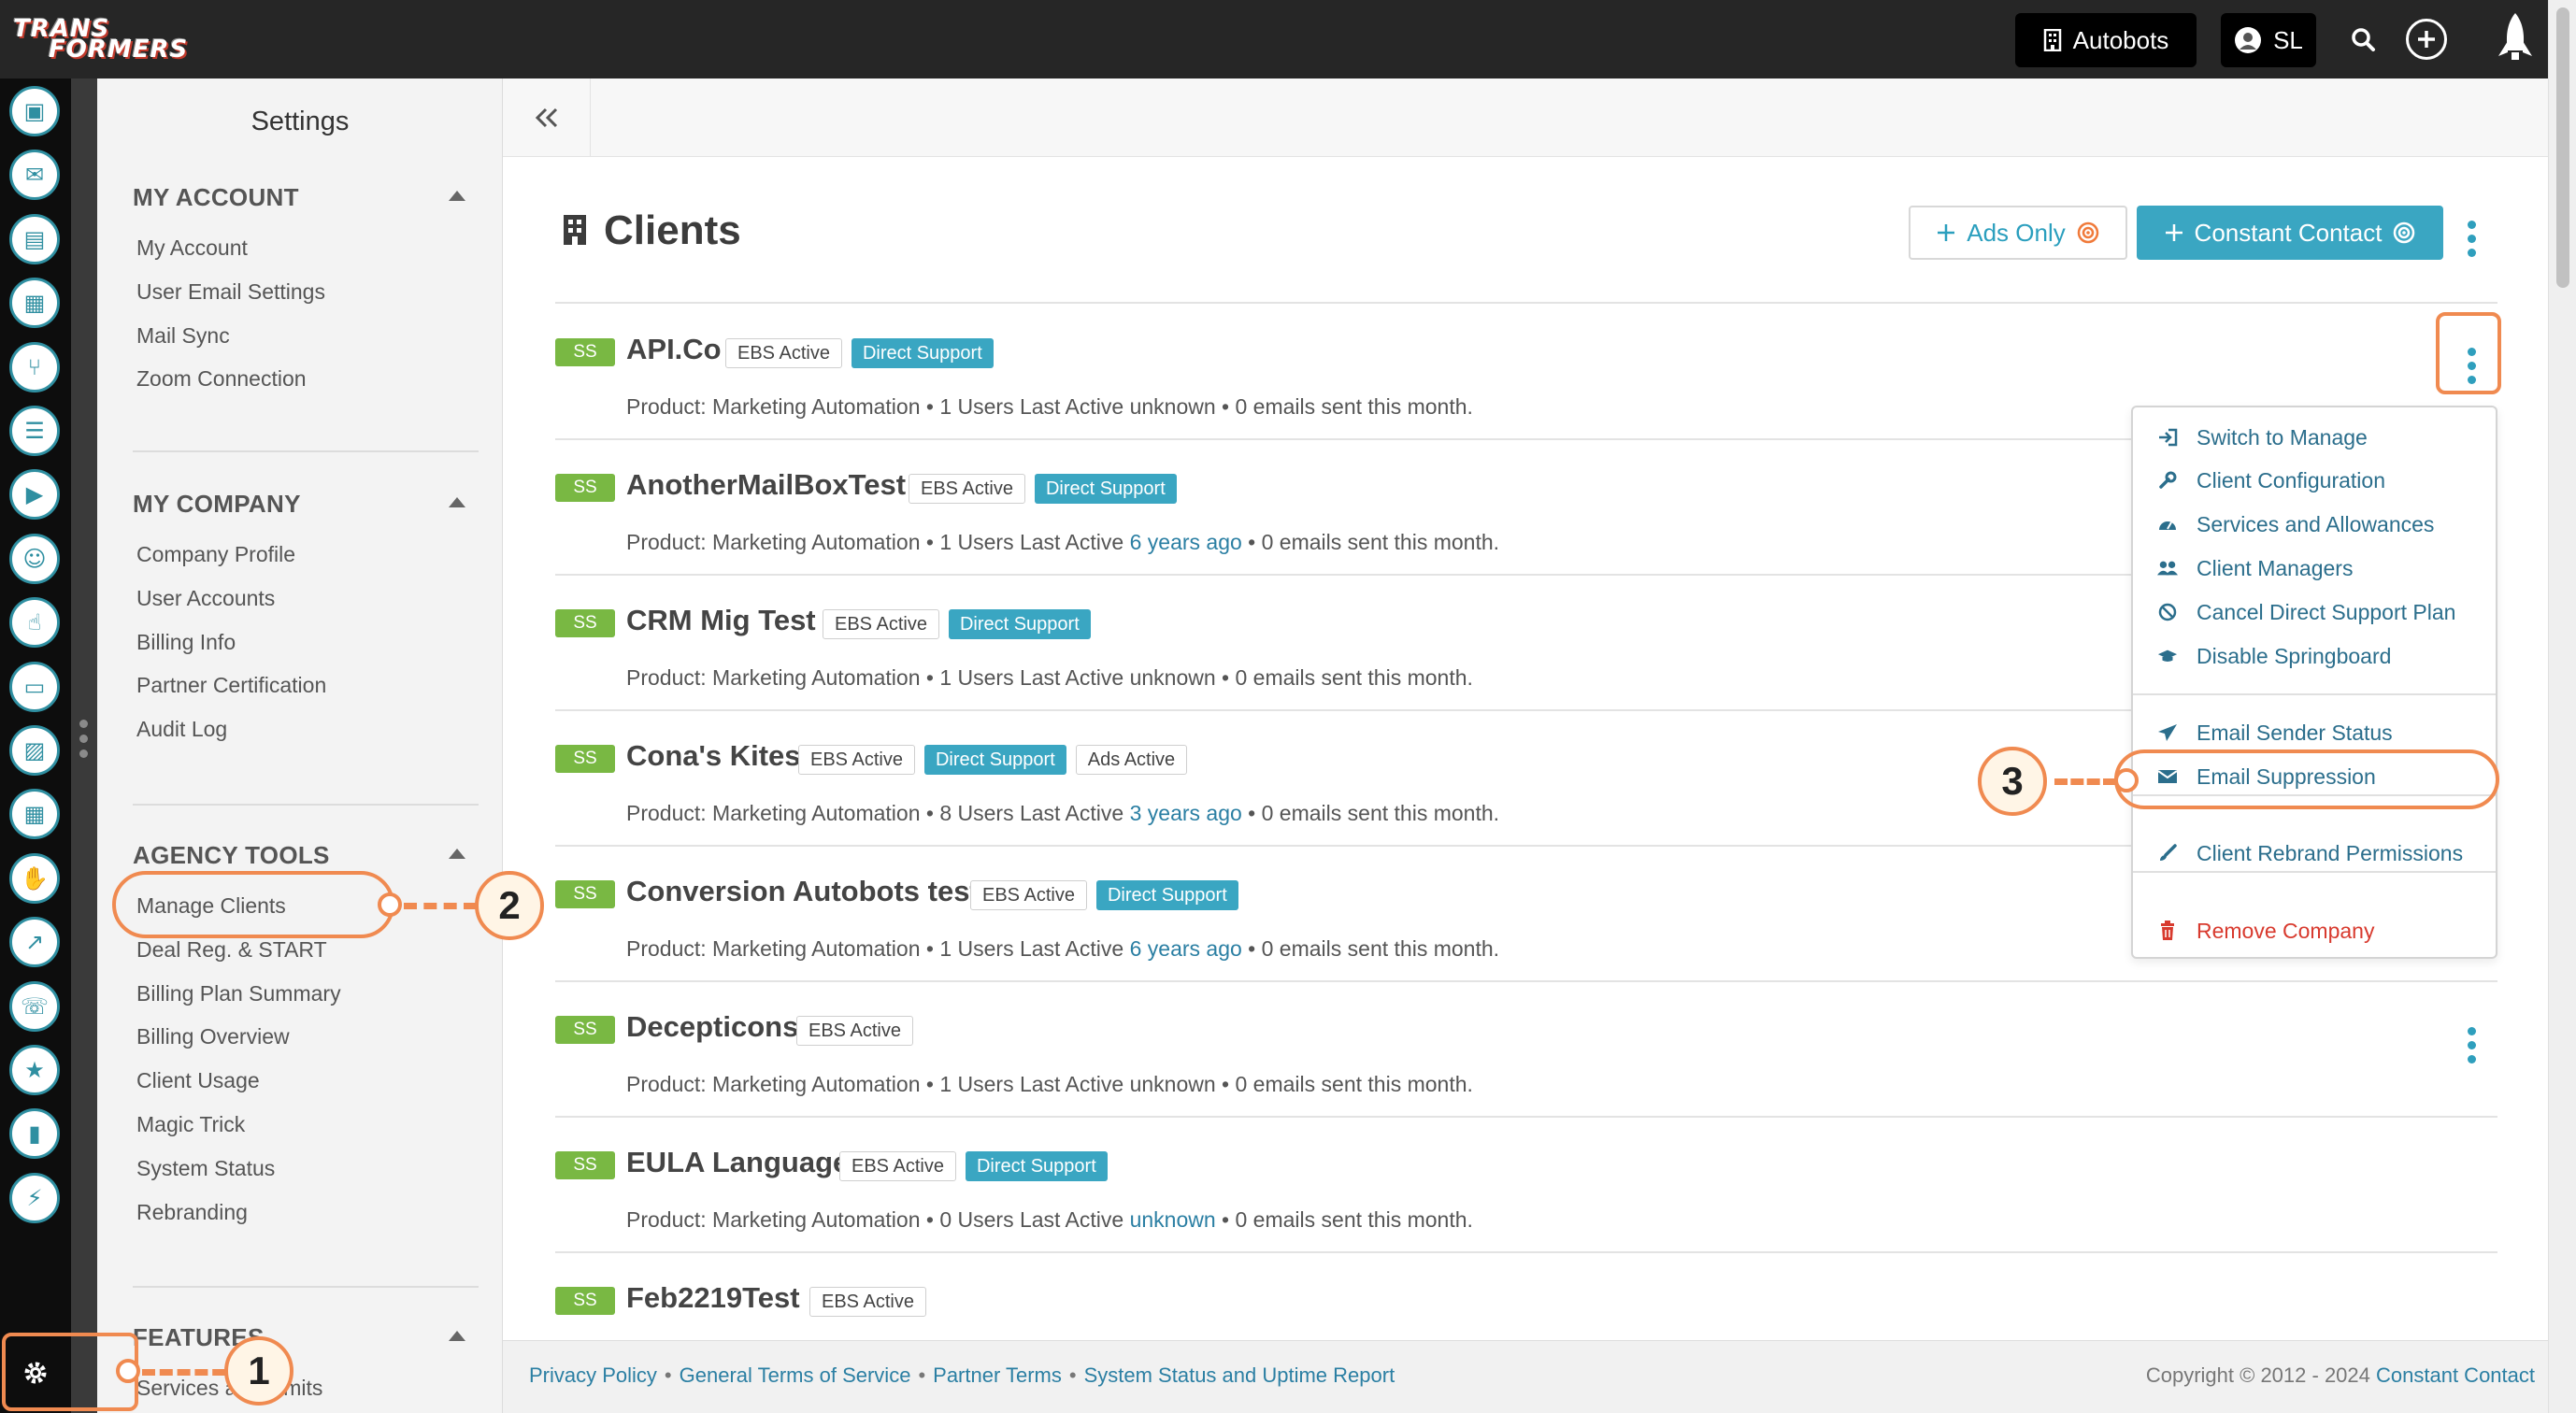 This screenshot has height=1413, width=2576. I want to click on rail-button-contacts: ▣, so click(34, 111).